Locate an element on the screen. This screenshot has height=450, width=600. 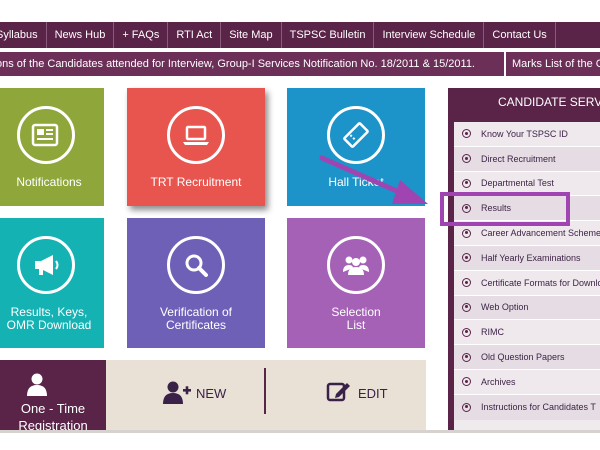
ticker-item: Marks List of the C is located at coordinates (552, 64).